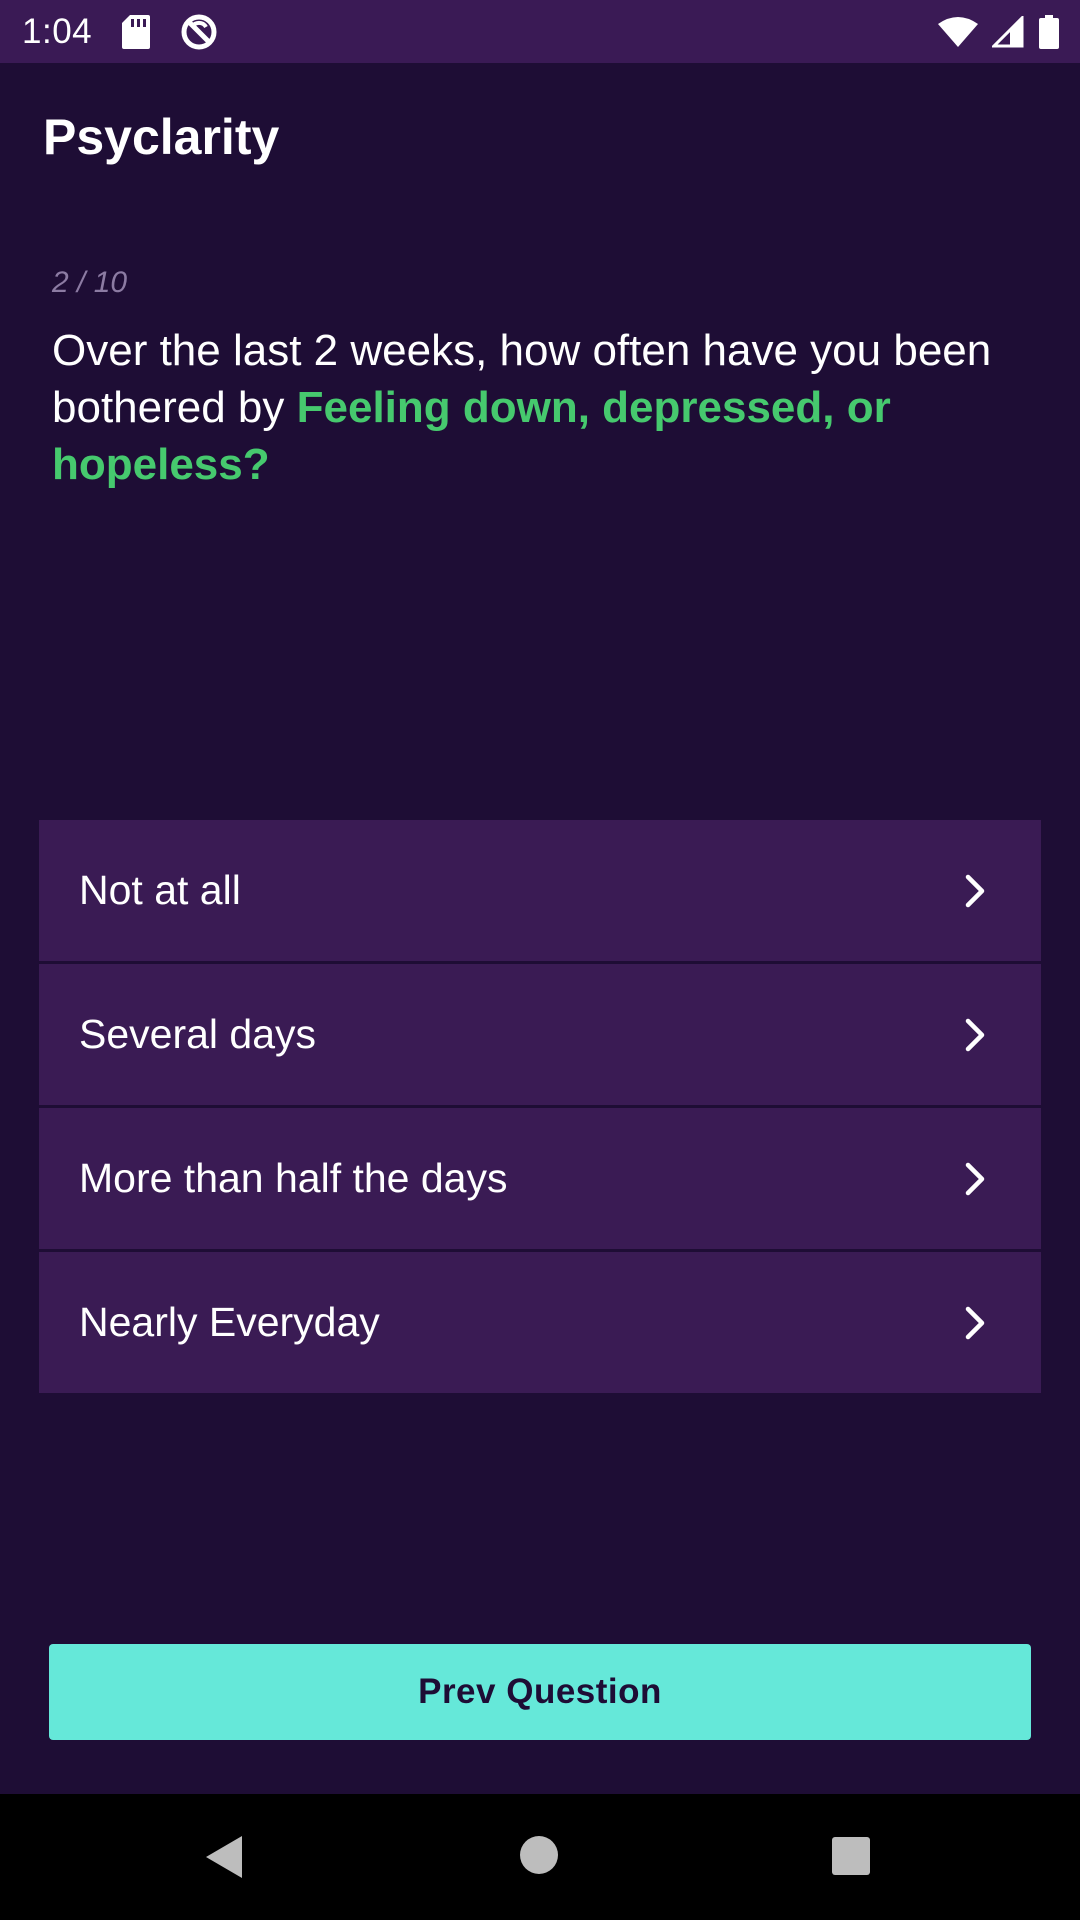  Describe the element at coordinates (540, 1692) in the screenshot. I see `prev-question-button: Prev Question` at that location.